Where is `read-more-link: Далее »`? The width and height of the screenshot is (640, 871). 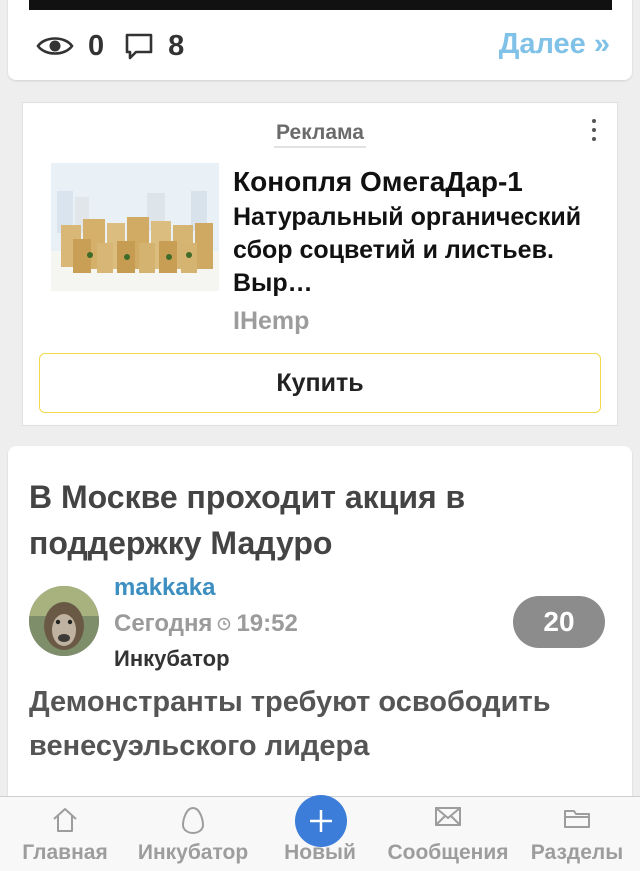 read-more-link: Далее » is located at coordinates (554, 44).